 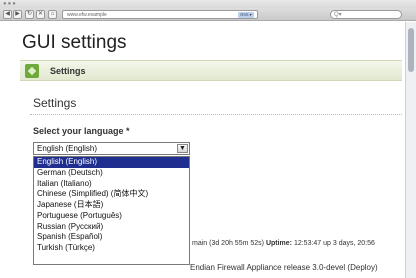 What do you see at coordinates (68, 71) in the screenshot?
I see `section-header-label: Settings` at bounding box center [68, 71].